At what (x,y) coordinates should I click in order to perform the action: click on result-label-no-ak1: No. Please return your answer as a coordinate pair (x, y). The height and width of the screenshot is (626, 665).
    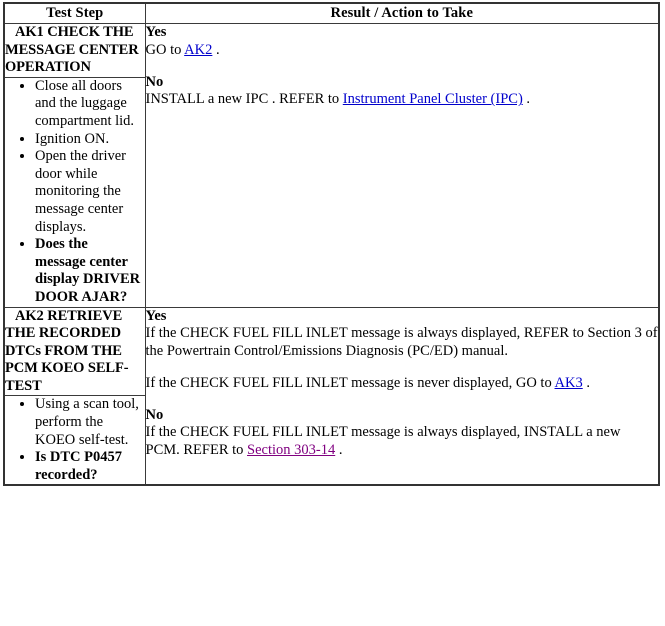
    Looking at the image, I should click on (154, 81).